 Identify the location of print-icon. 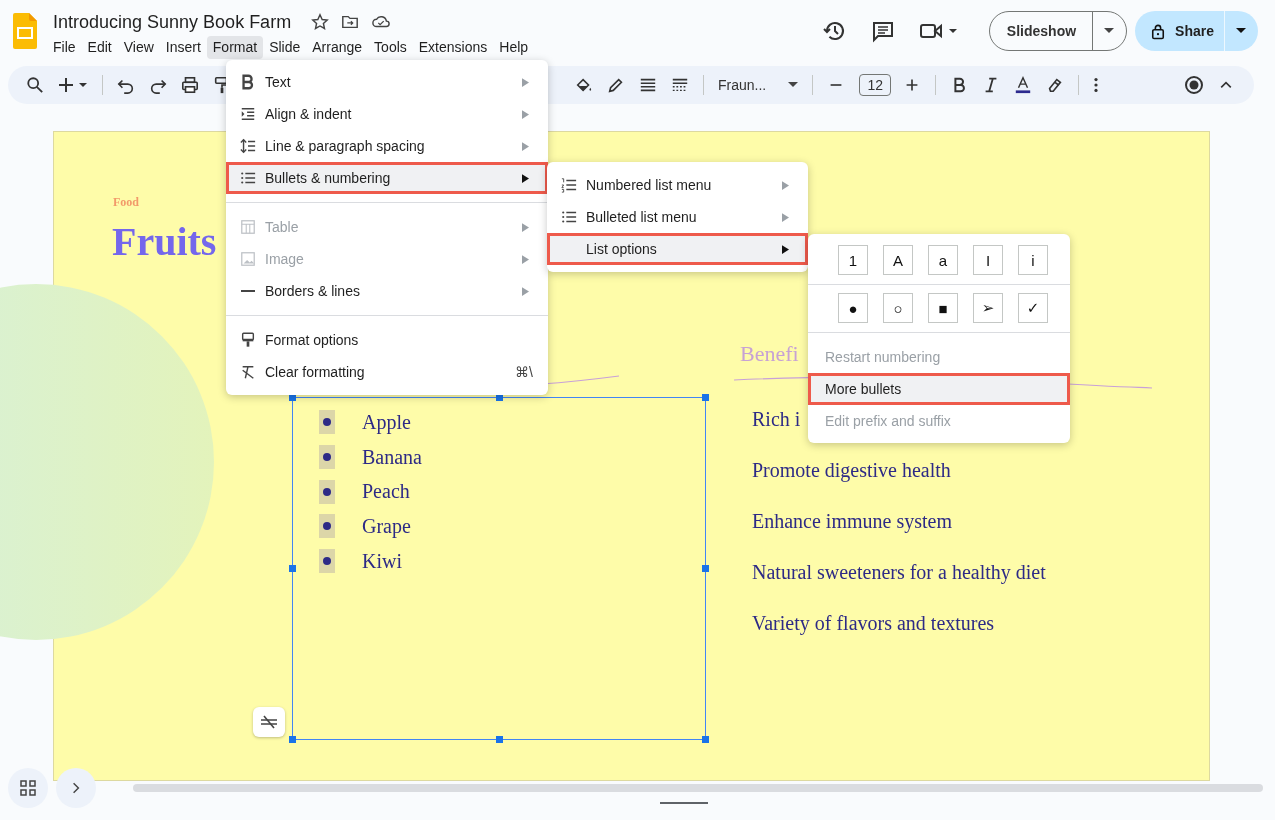
(190, 85).